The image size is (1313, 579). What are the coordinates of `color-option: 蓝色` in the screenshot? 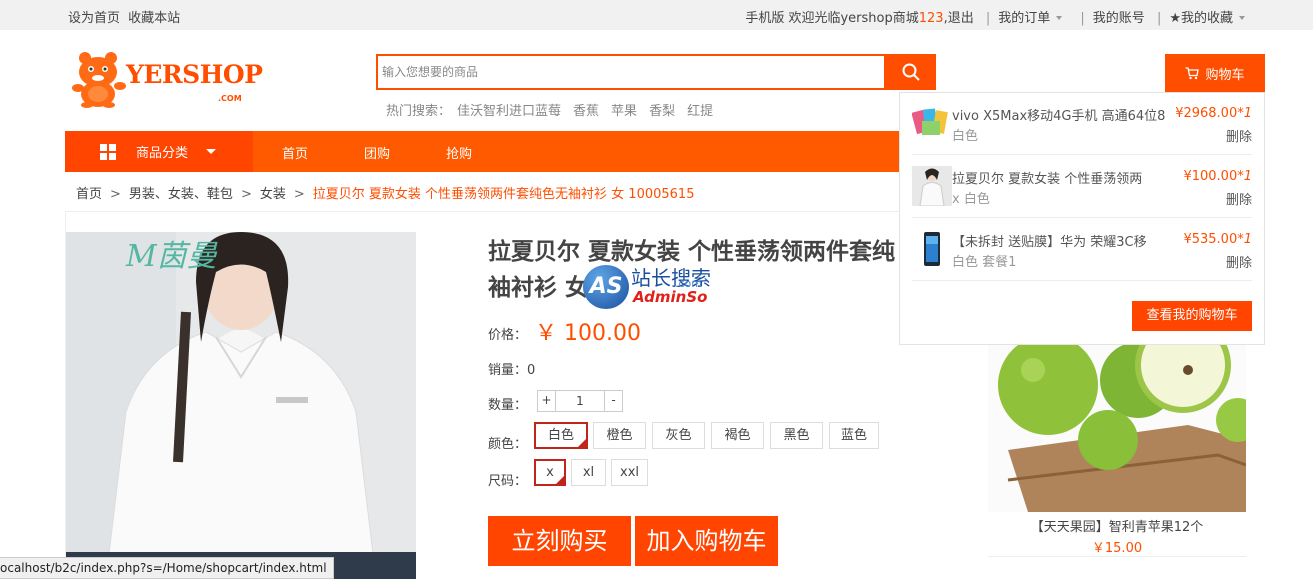 It's located at (854, 435).